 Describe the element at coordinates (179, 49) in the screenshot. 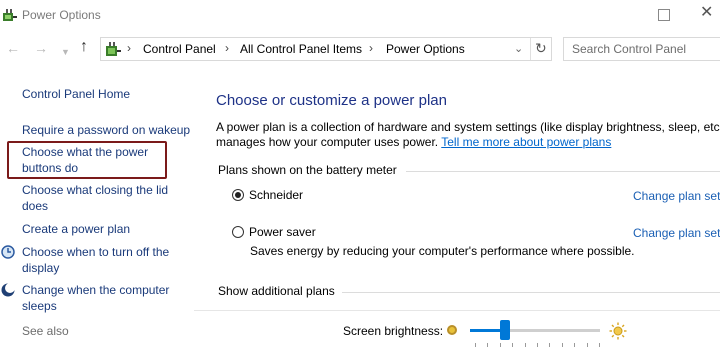

I see `breadcrumb-control-panel: Control Panel` at that location.